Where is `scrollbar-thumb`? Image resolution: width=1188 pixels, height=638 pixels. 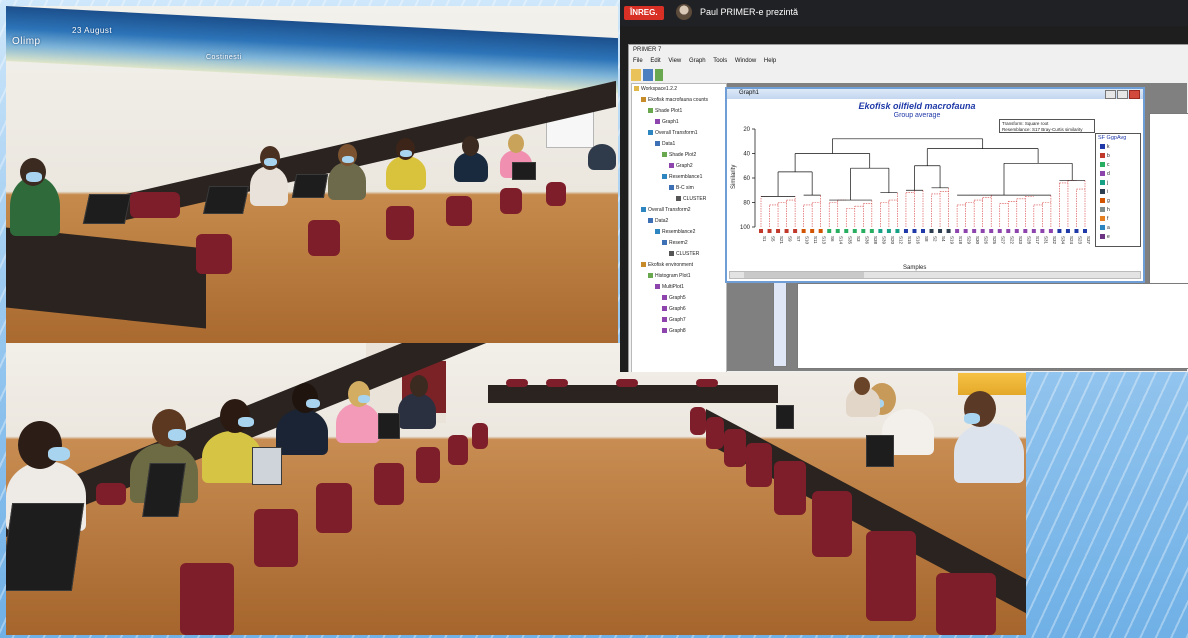 scrollbar-thumb is located at coordinates (804, 275).